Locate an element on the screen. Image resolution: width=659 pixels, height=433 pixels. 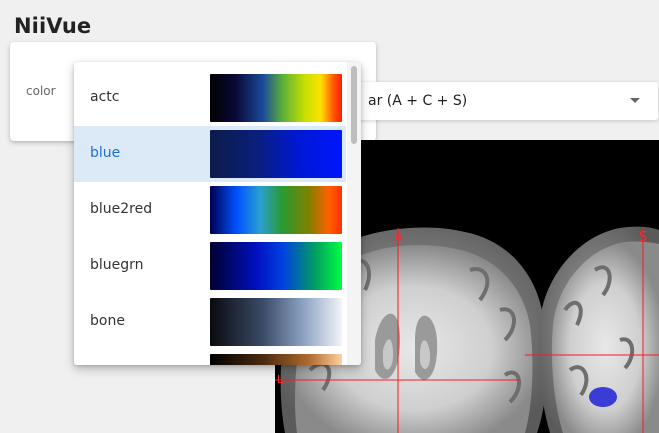
colormap-option-label: actc is located at coordinates (105, 97).